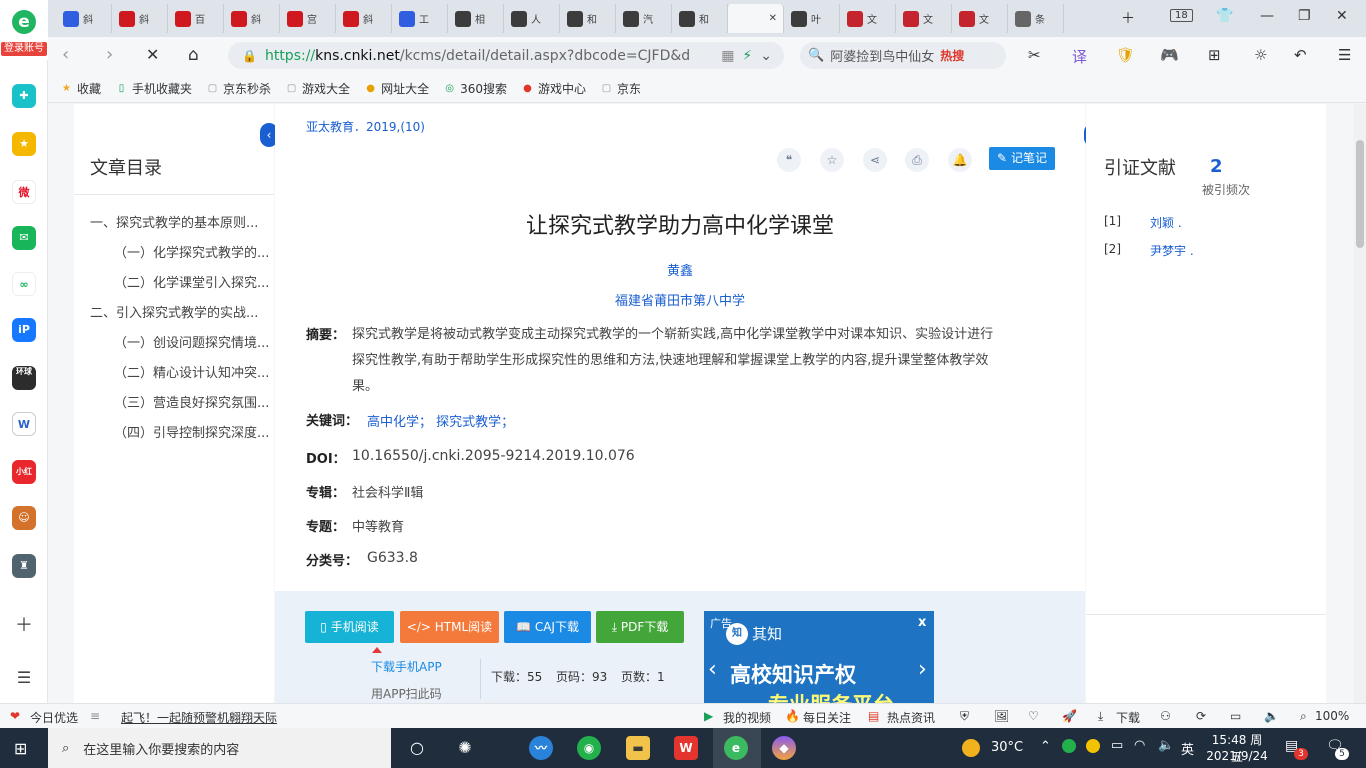  What do you see at coordinates (24, 626) in the screenshot?
I see `add-app-icon: ＋` at bounding box center [24, 626].